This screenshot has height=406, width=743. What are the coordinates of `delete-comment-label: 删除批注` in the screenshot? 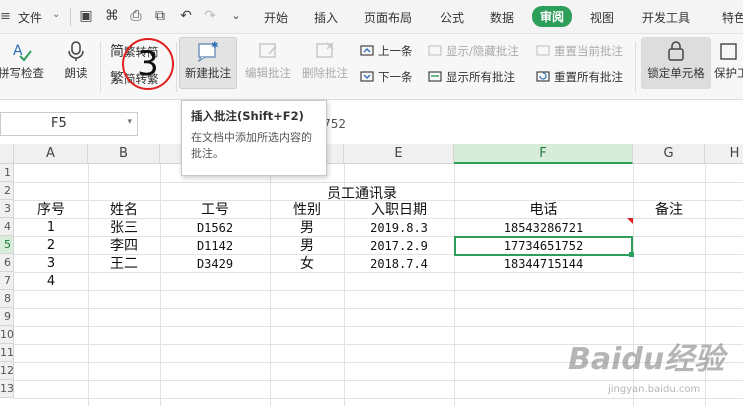 It's located at (325, 73).